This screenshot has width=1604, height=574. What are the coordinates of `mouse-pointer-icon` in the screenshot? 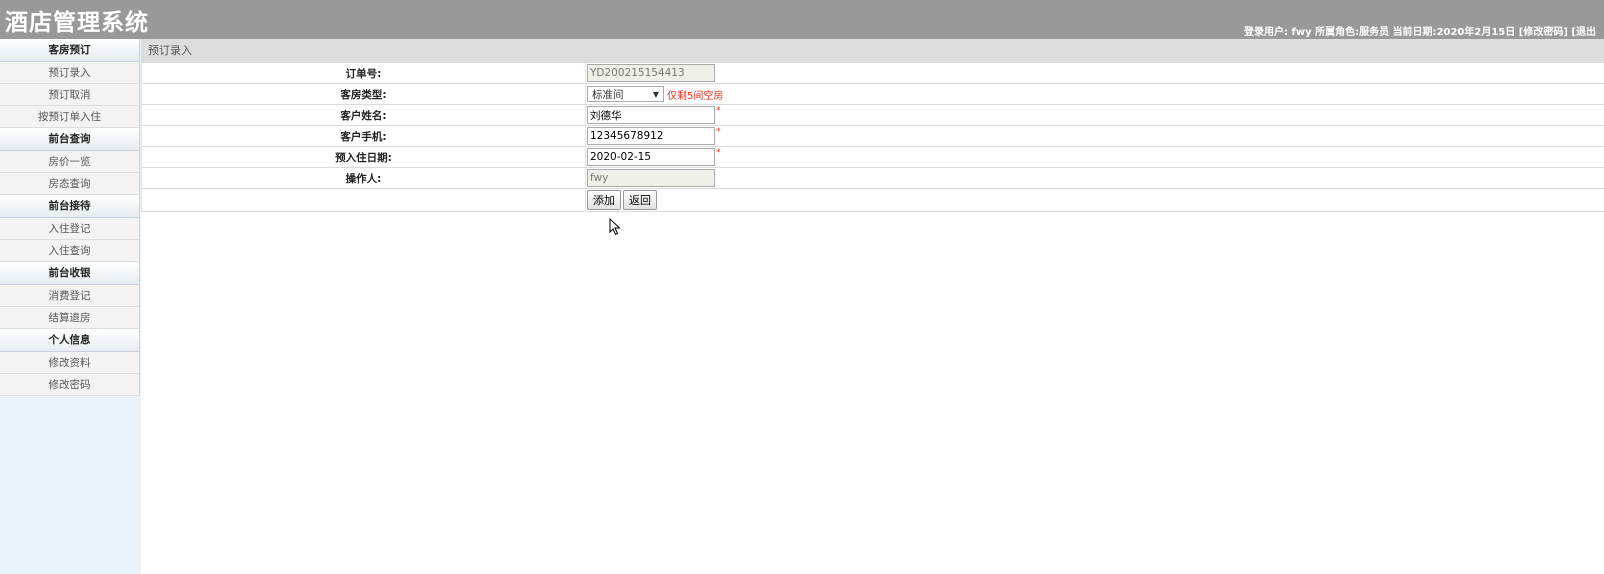 It's located at (615, 227).